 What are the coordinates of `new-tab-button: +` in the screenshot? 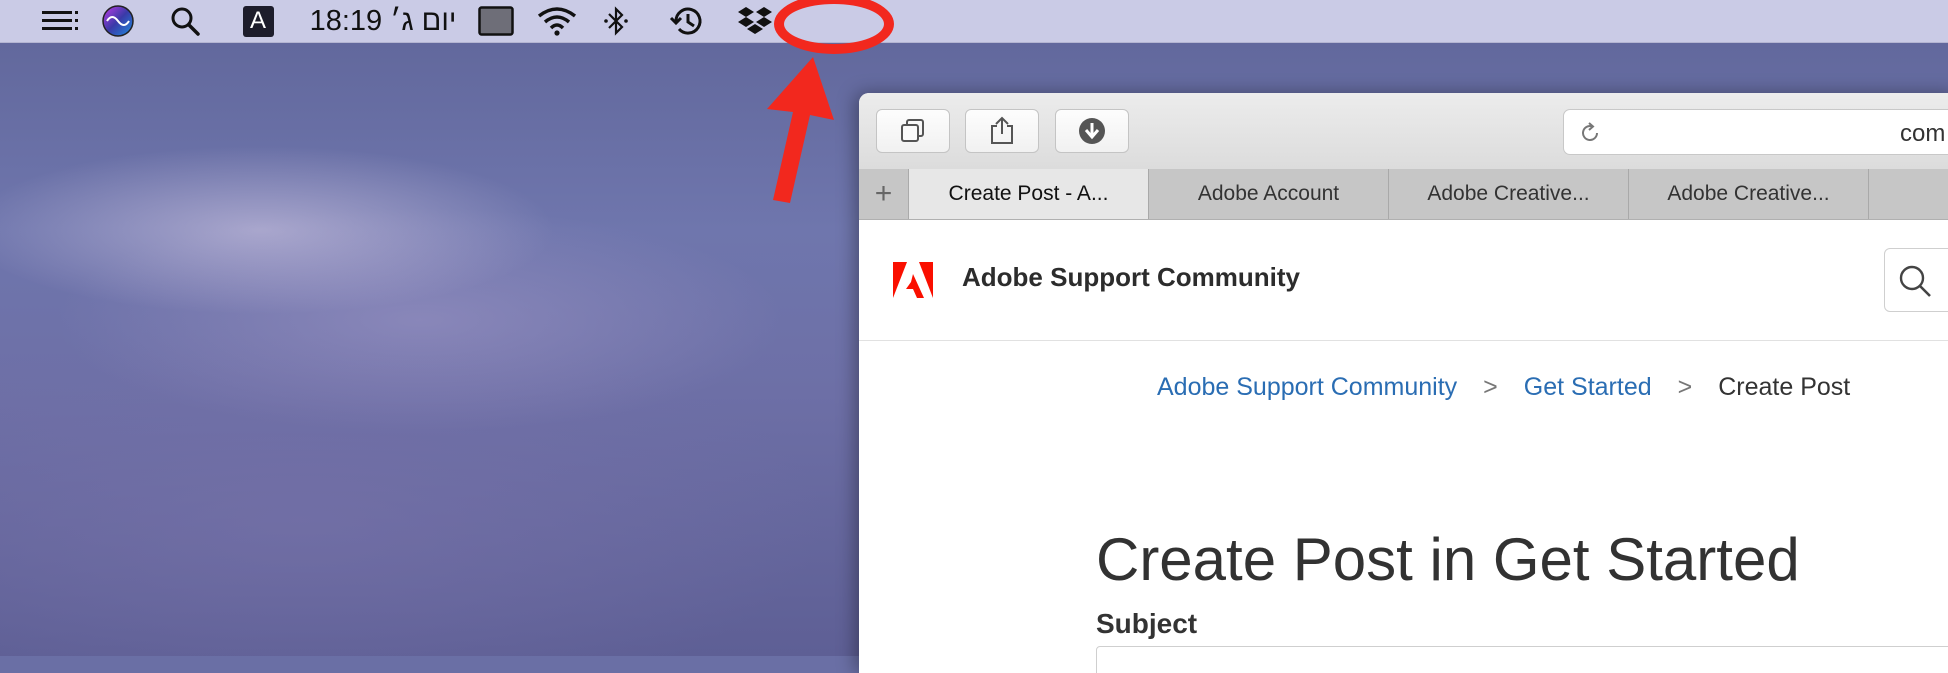 It's located at (884, 194).